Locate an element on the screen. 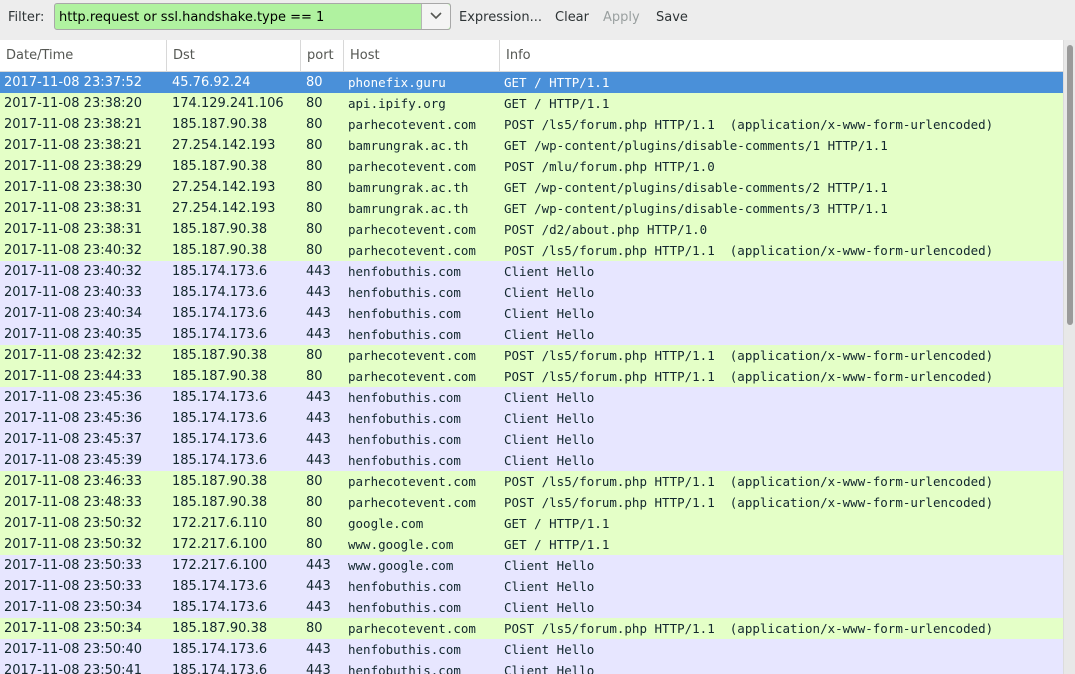  column-header-dst: Dst is located at coordinates (234, 55).